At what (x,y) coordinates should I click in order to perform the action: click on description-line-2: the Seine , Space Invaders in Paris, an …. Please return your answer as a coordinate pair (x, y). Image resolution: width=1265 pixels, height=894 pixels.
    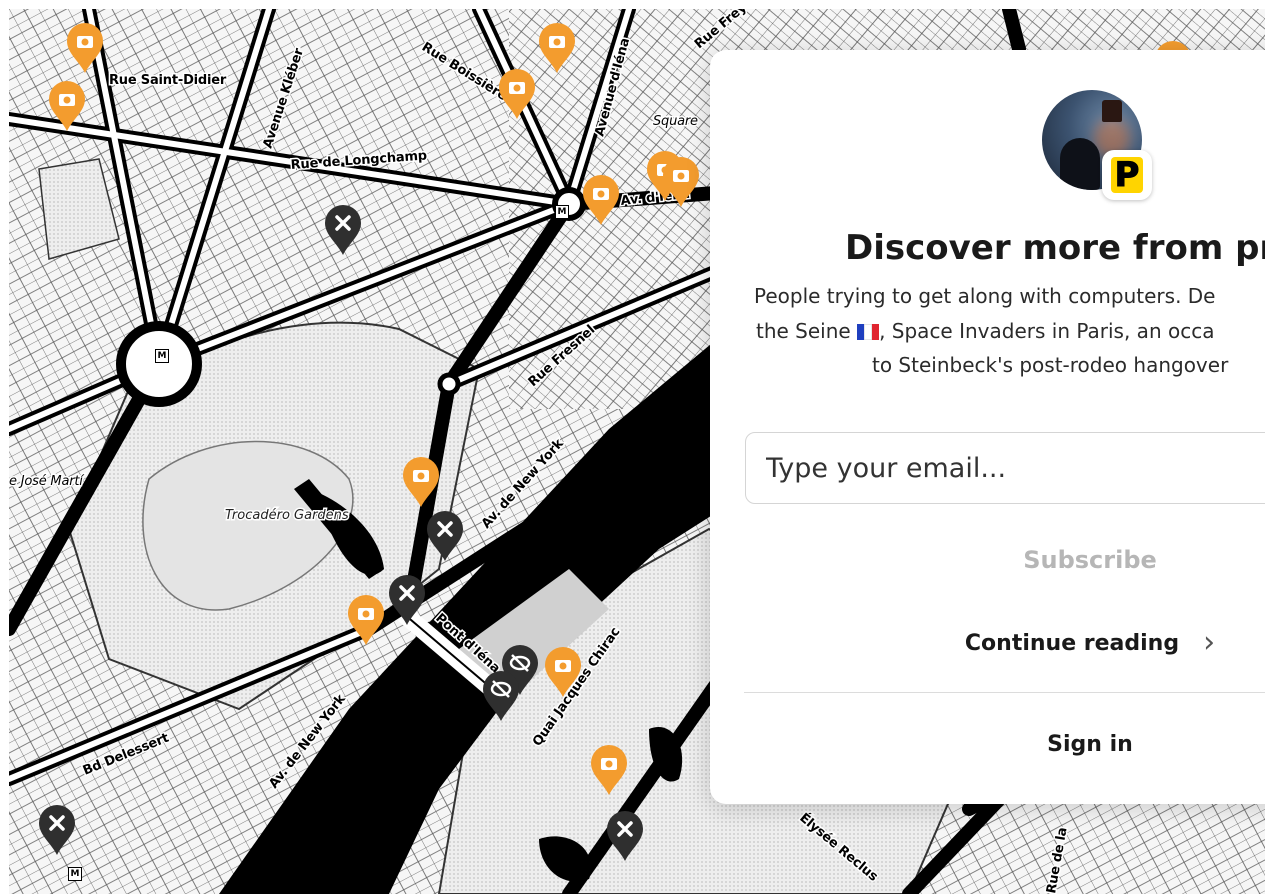
    Looking at the image, I should click on (985, 331).